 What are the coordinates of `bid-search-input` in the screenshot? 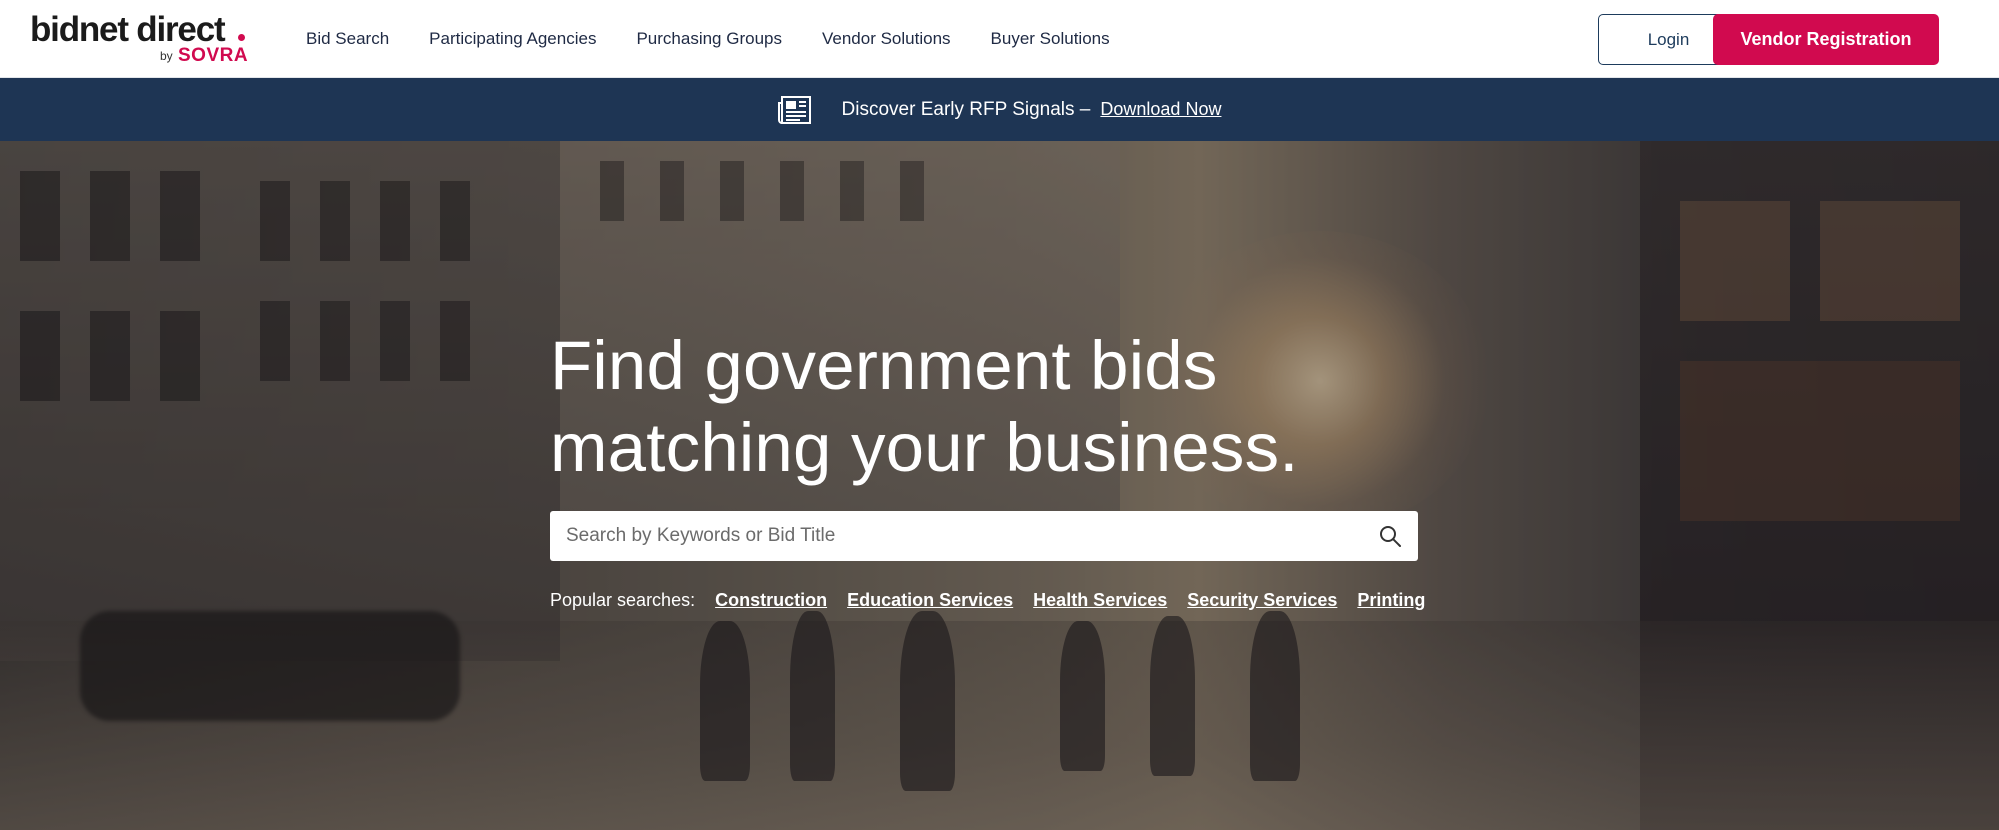 It's located at (961, 536).